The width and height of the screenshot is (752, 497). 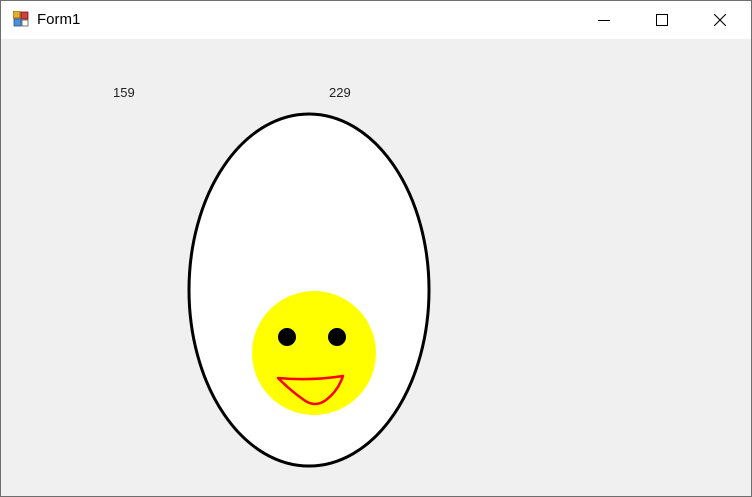 I want to click on window-title: Form1, so click(x=59, y=19).